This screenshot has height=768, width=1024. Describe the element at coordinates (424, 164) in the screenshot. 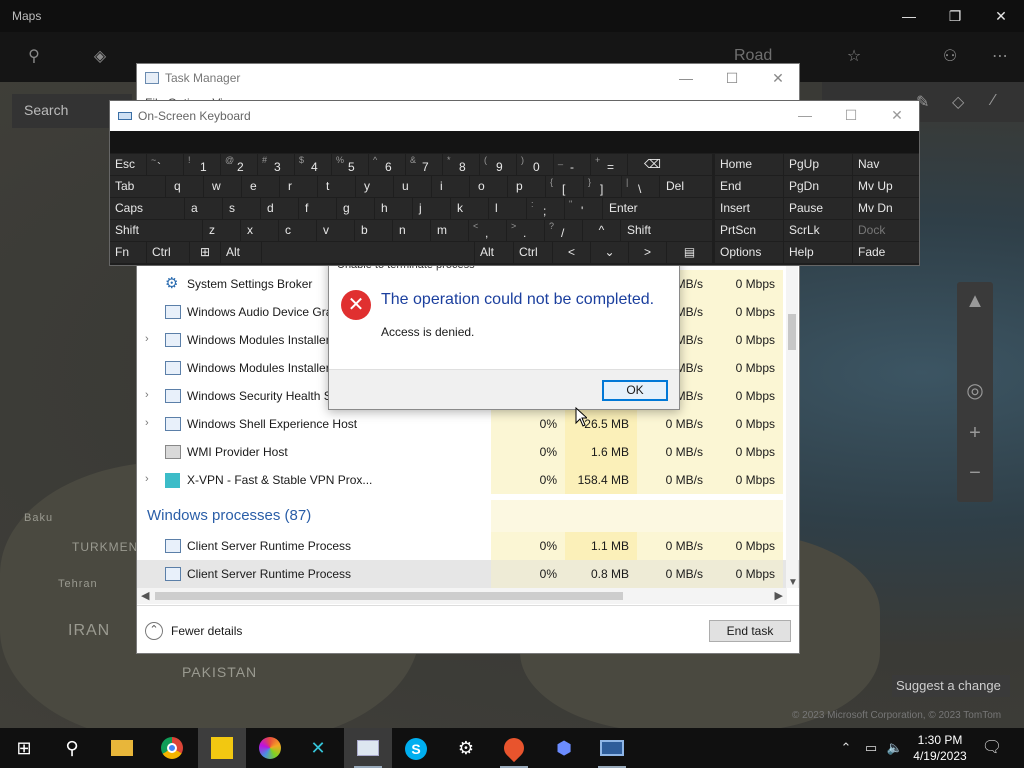

I see `key-7: & 7` at that location.